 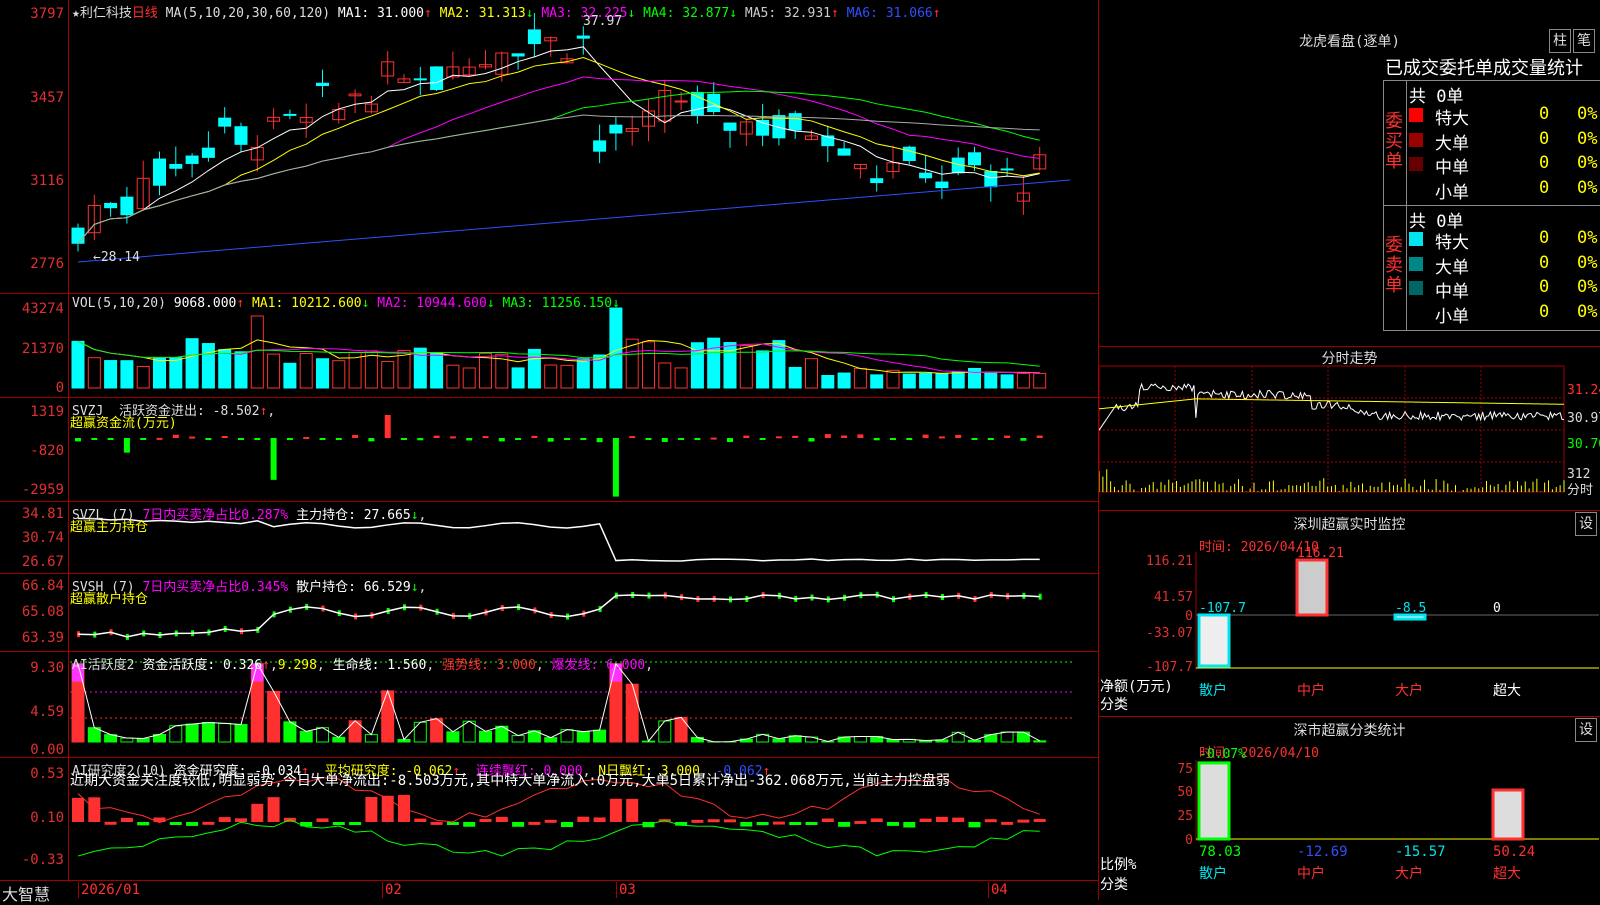 What do you see at coordinates (559, 160) in the screenshot?
I see `ma3-line` at bounding box center [559, 160].